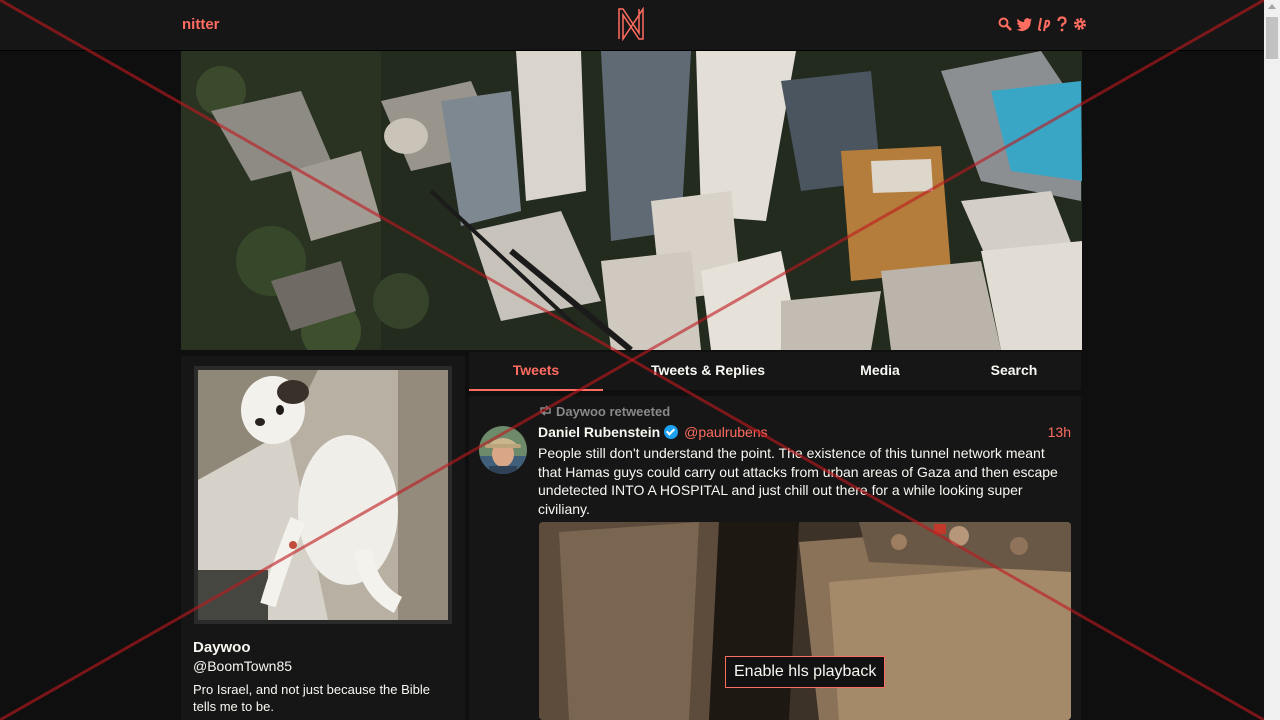 The height and width of the screenshot is (720, 1280). What do you see at coordinates (545, 411) in the screenshot?
I see `retweet-icon` at bounding box center [545, 411].